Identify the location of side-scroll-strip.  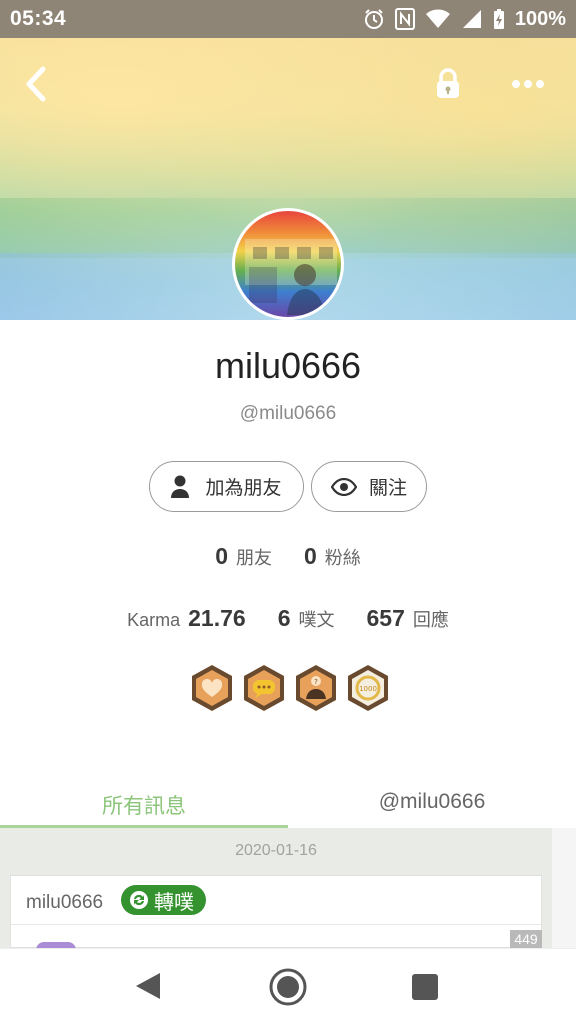
(564, 888).